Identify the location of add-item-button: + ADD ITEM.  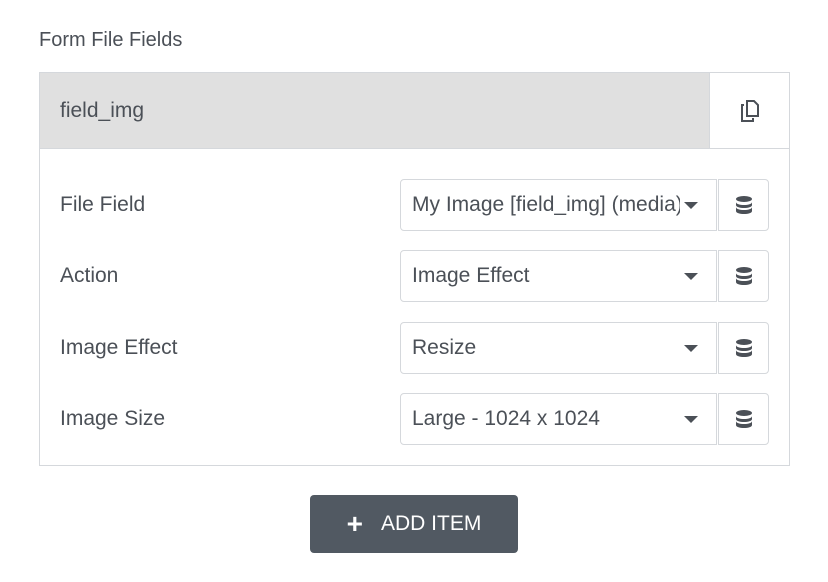
(414, 524).